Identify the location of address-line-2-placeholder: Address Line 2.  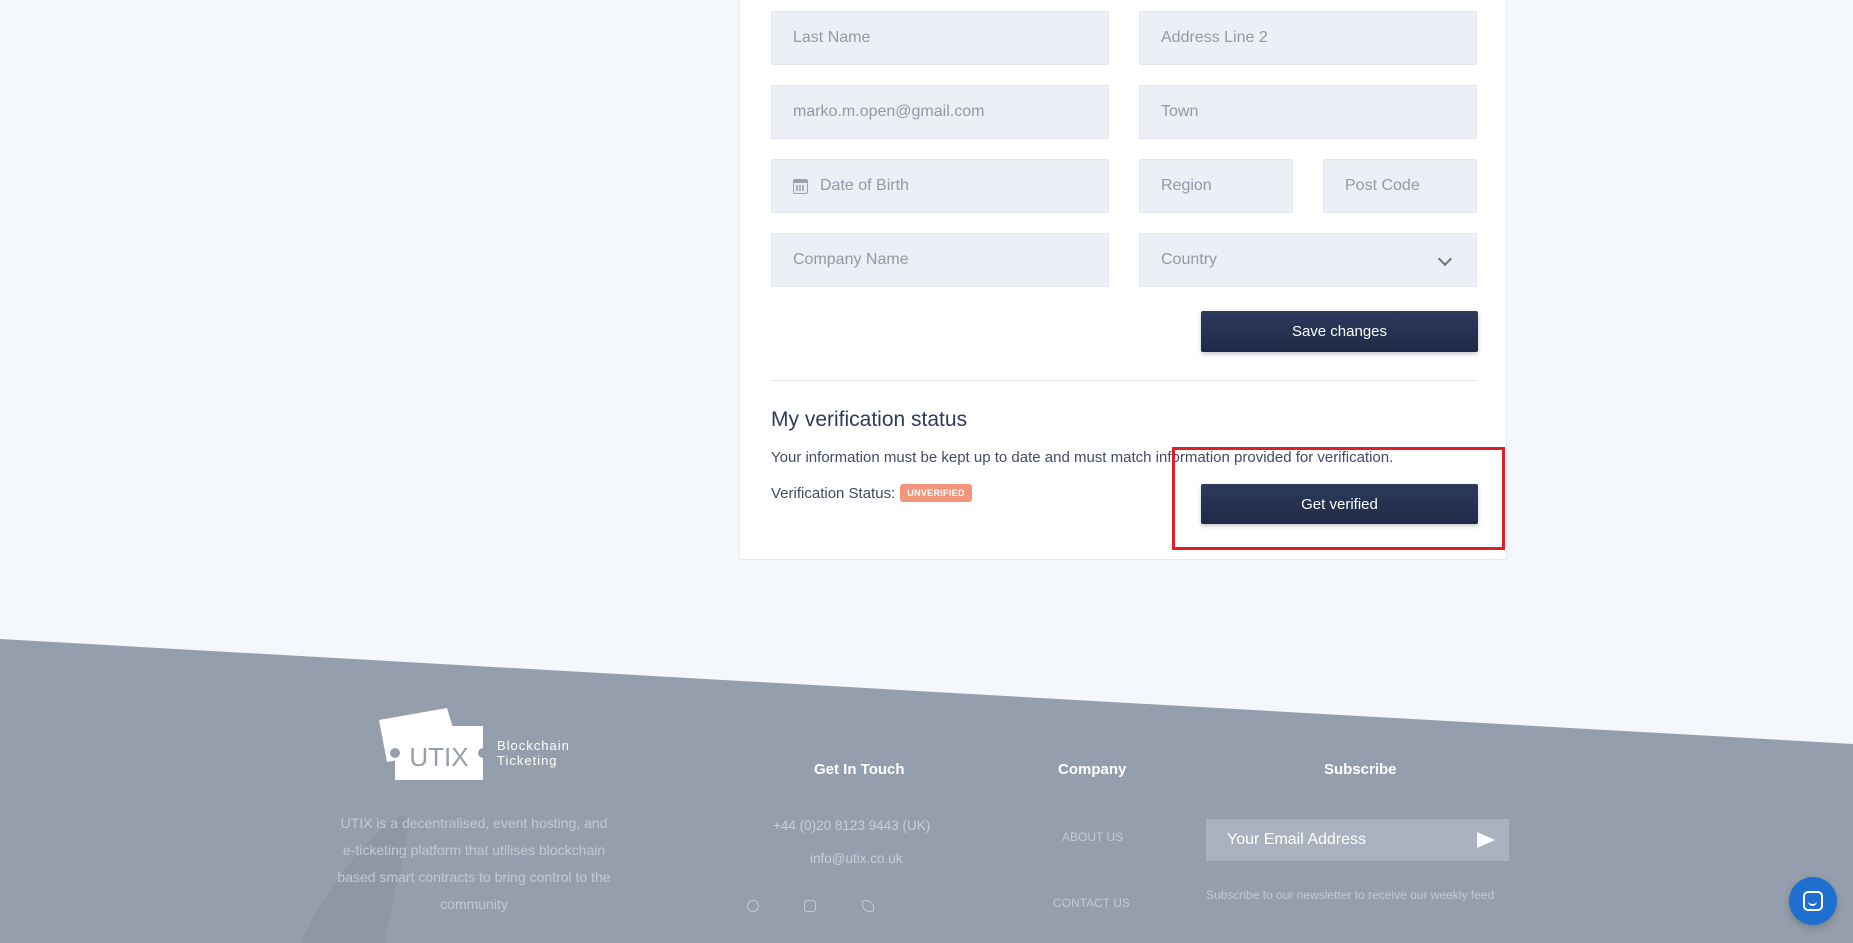
(1214, 37).